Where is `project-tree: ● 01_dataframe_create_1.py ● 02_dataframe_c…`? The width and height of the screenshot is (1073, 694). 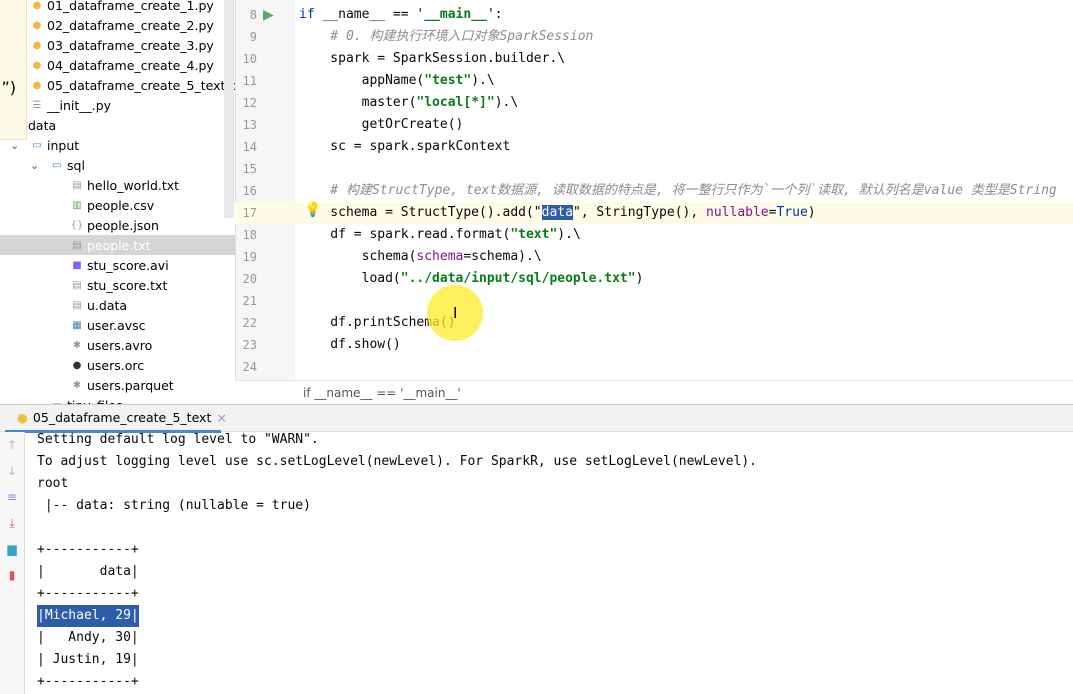 project-tree: ● 01_dataframe_create_1.py ● 02_dataframe_c… is located at coordinates (117, 202).